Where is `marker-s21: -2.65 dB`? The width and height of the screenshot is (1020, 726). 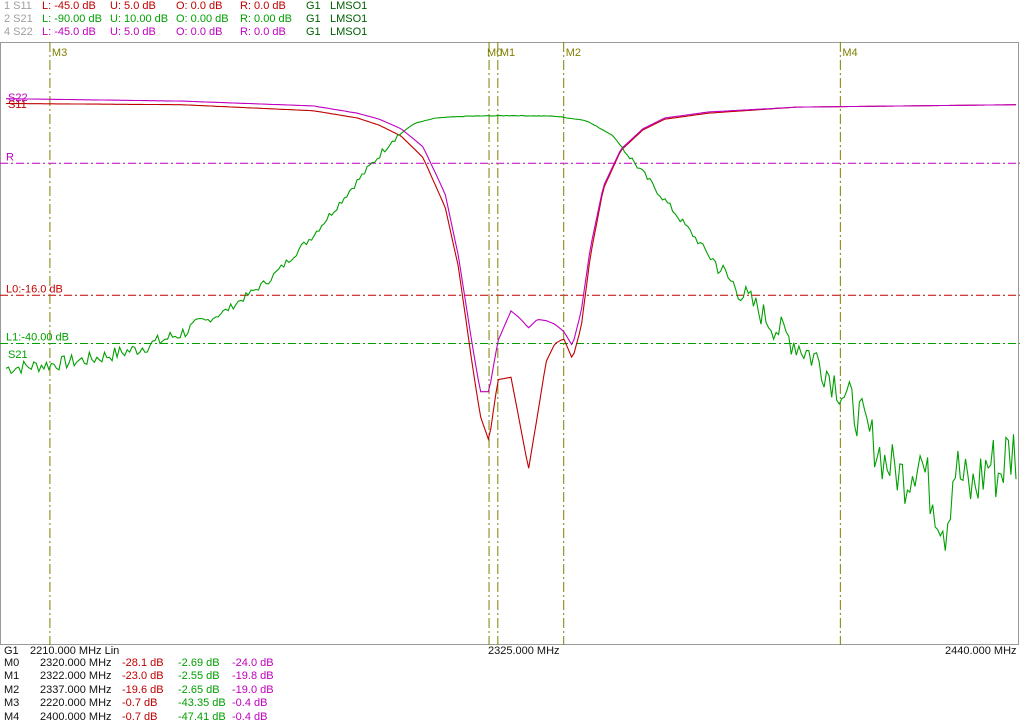 marker-s21: -2.65 dB is located at coordinates (199, 689).